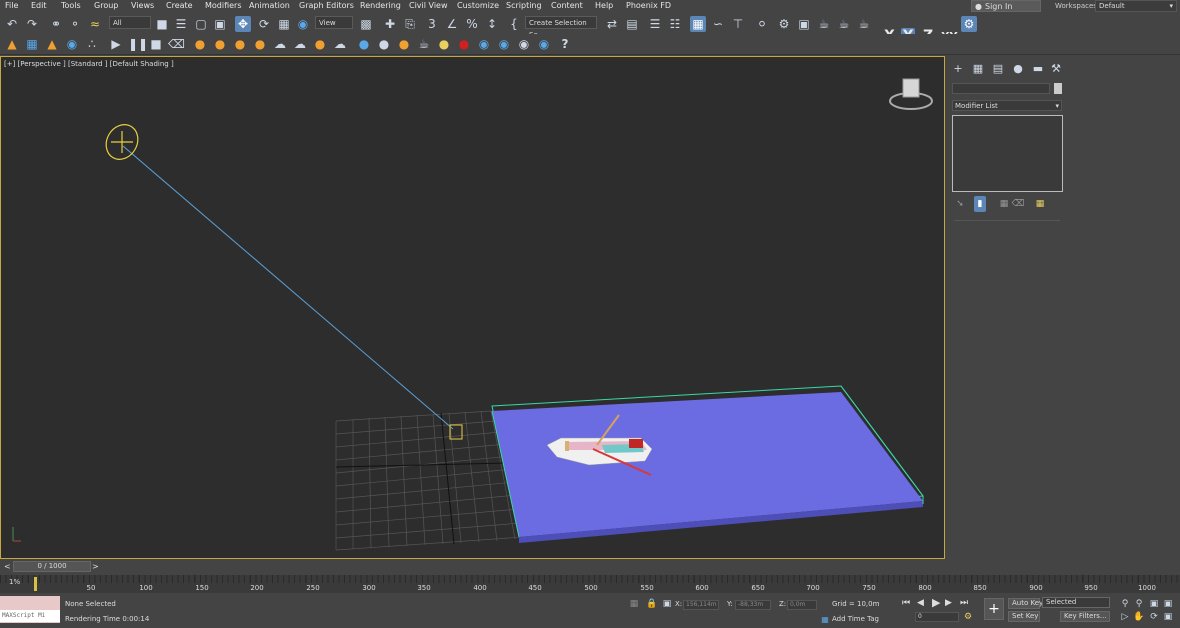 The width and height of the screenshot is (1180, 628). What do you see at coordinates (1058, 88) in the screenshot?
I see `object-color-swatch` at bounding box center [1058, 88].